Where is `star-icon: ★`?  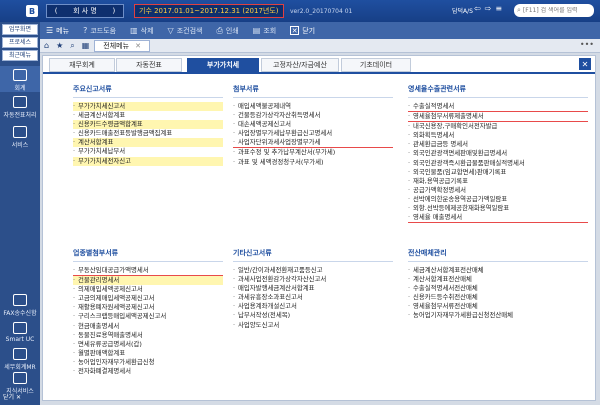
star-icon: ★ is located at coordinates (59, 45).